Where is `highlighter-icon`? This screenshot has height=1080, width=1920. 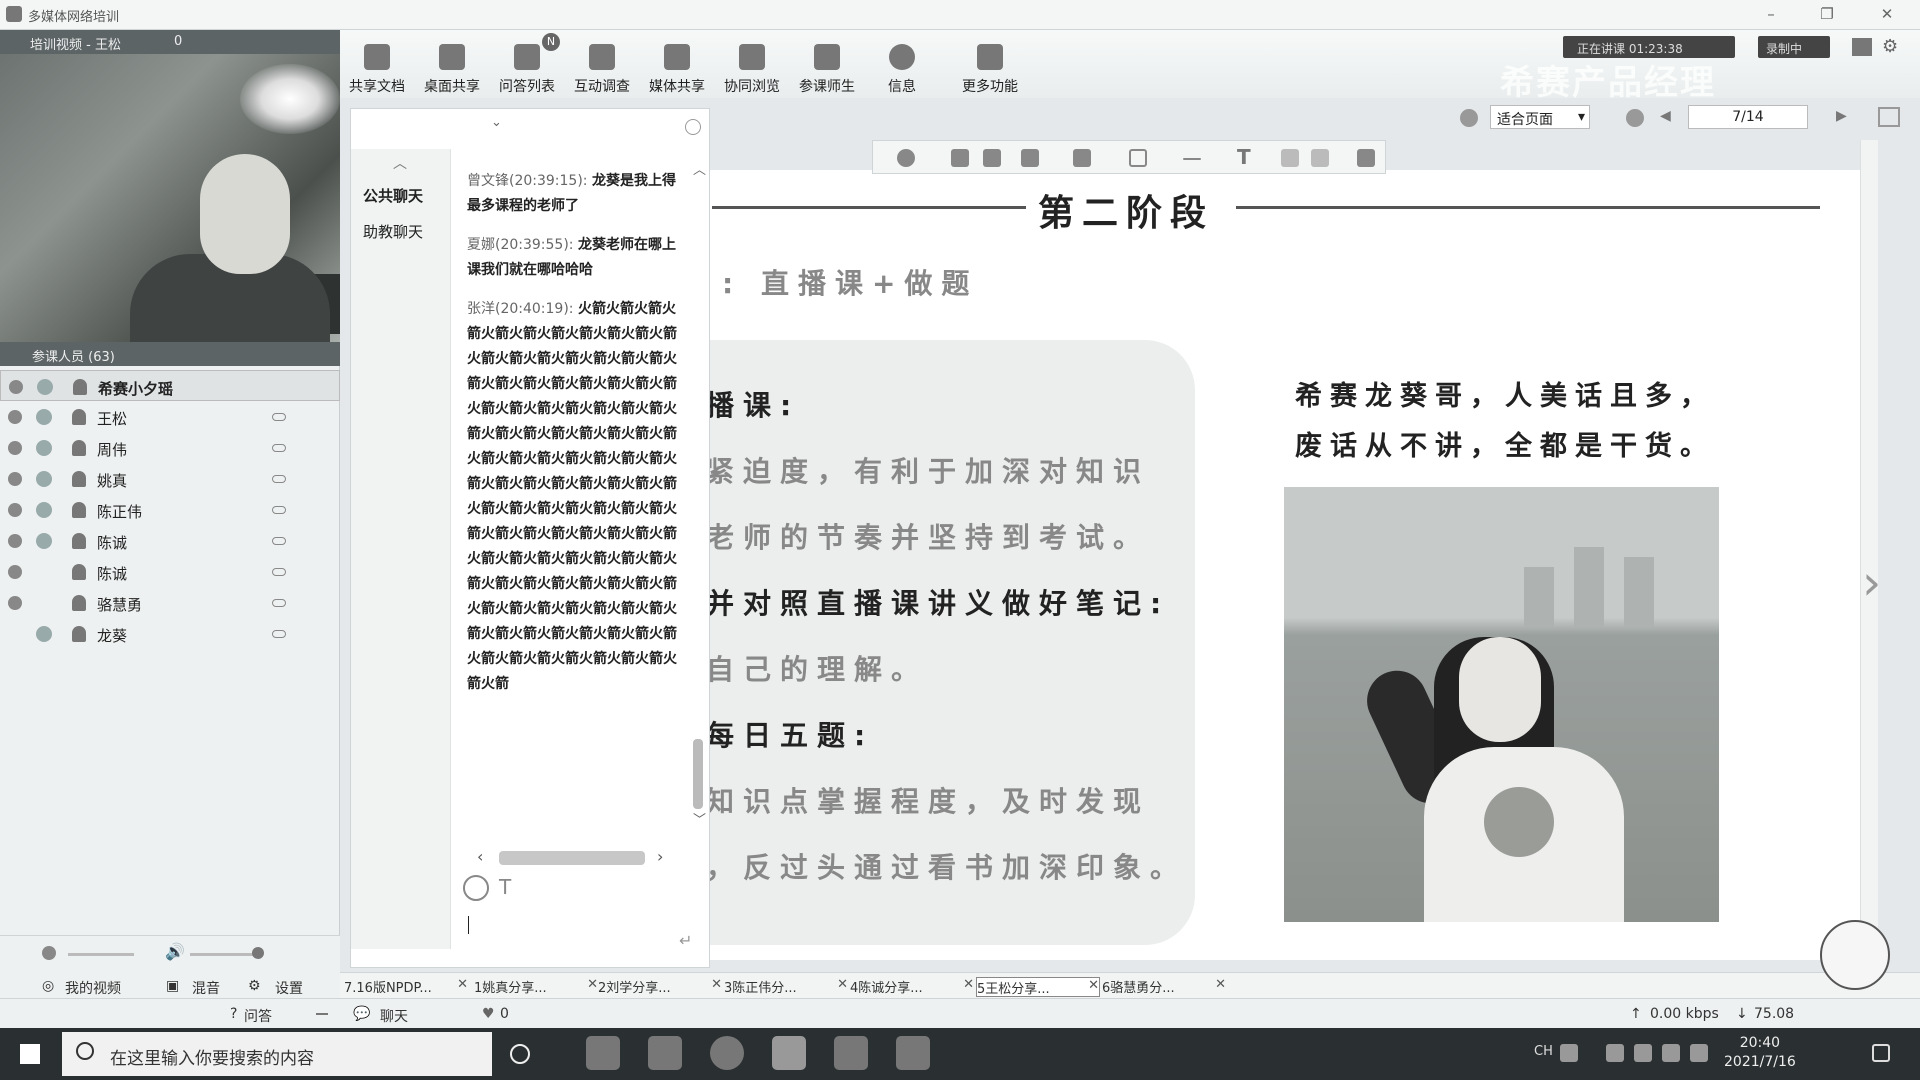
highlighter-icon is located at coordinates (1082, 158).